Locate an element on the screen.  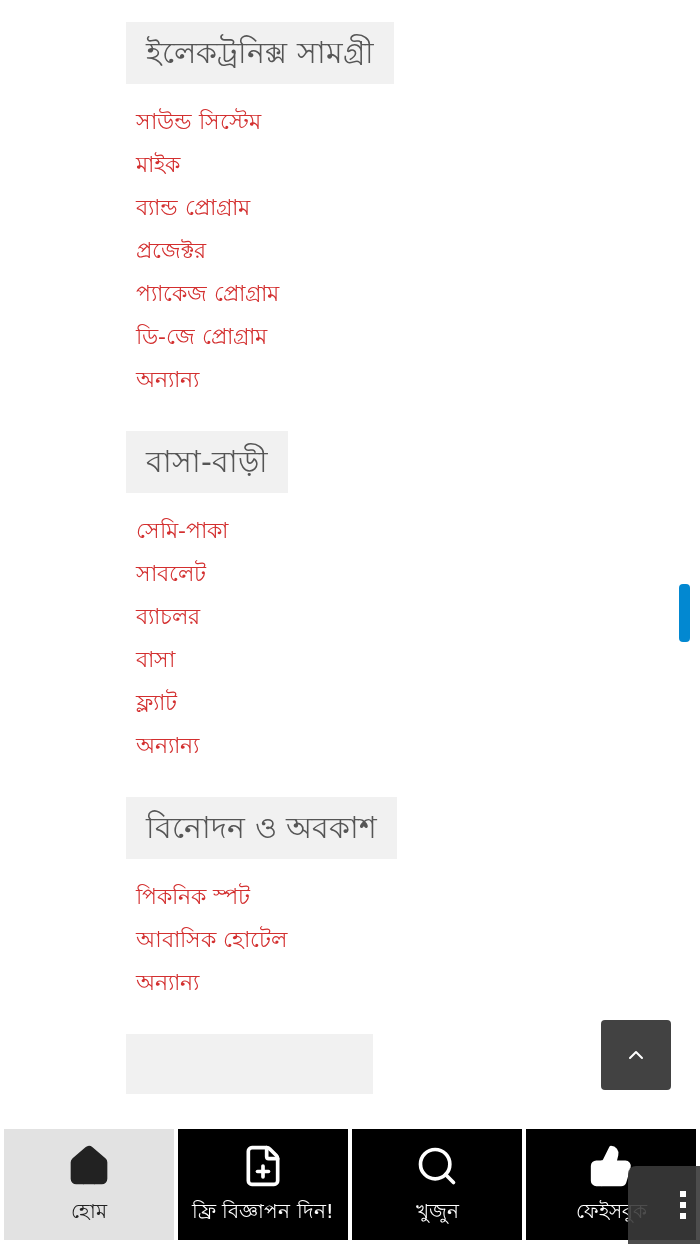
category-link: মাইক is located at coordinates (158, 164).